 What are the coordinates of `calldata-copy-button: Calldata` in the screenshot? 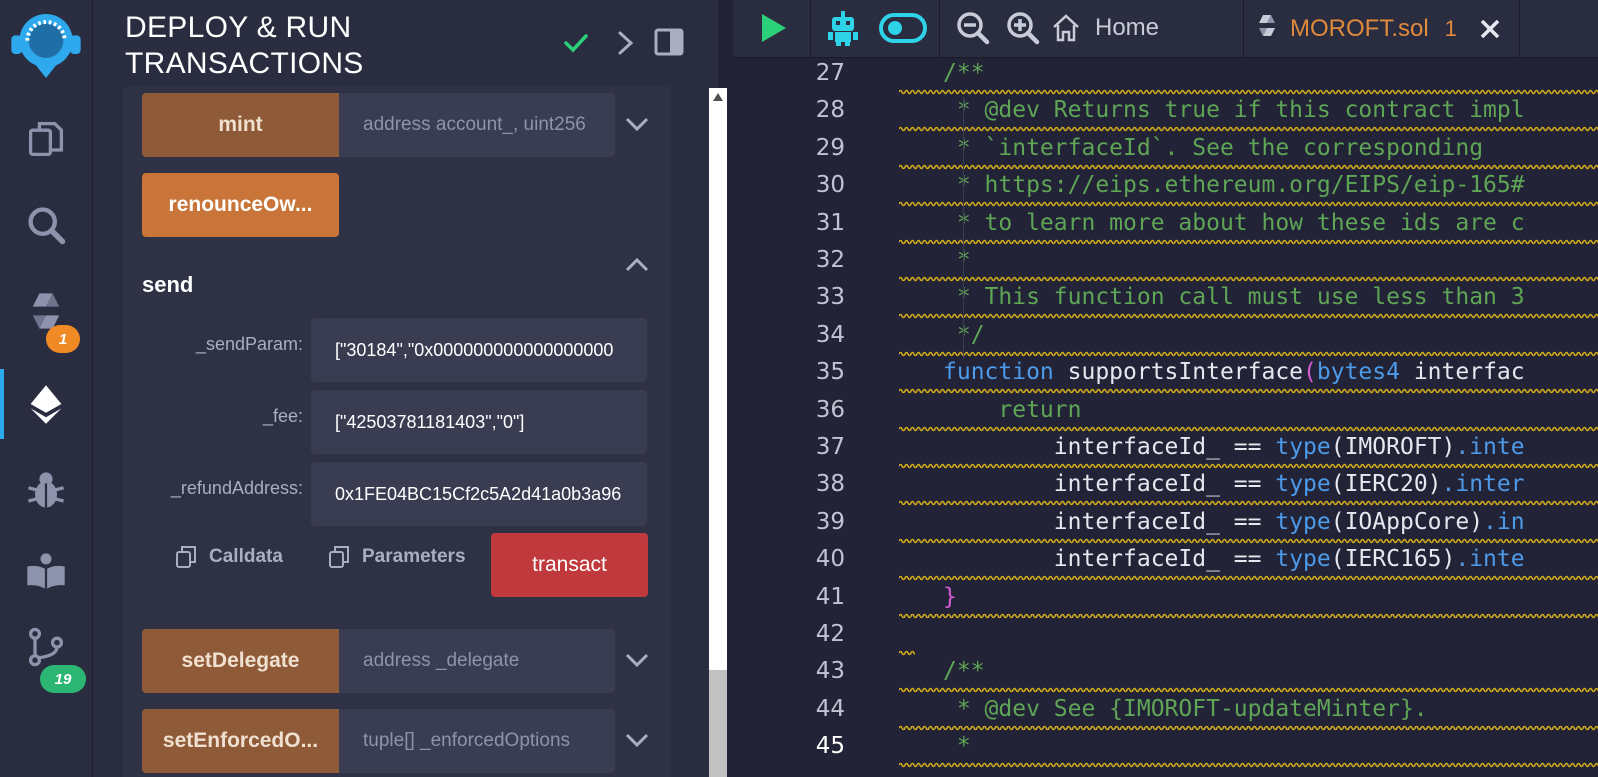 It's located at (229, 557).